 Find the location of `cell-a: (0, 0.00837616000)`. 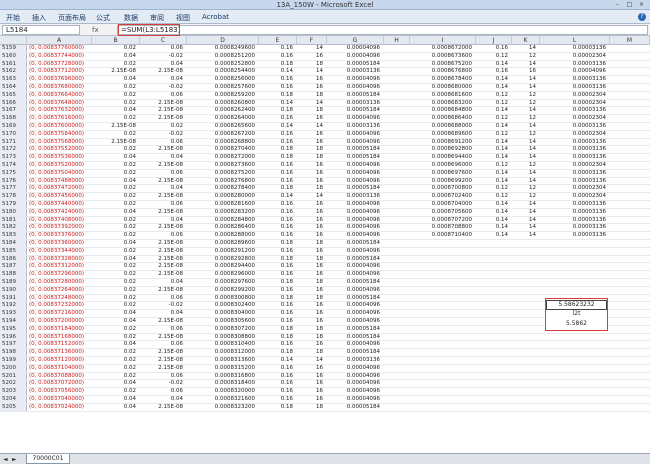

cell-a: (0, 0.00837616000) is located at coordinates (60, 118).